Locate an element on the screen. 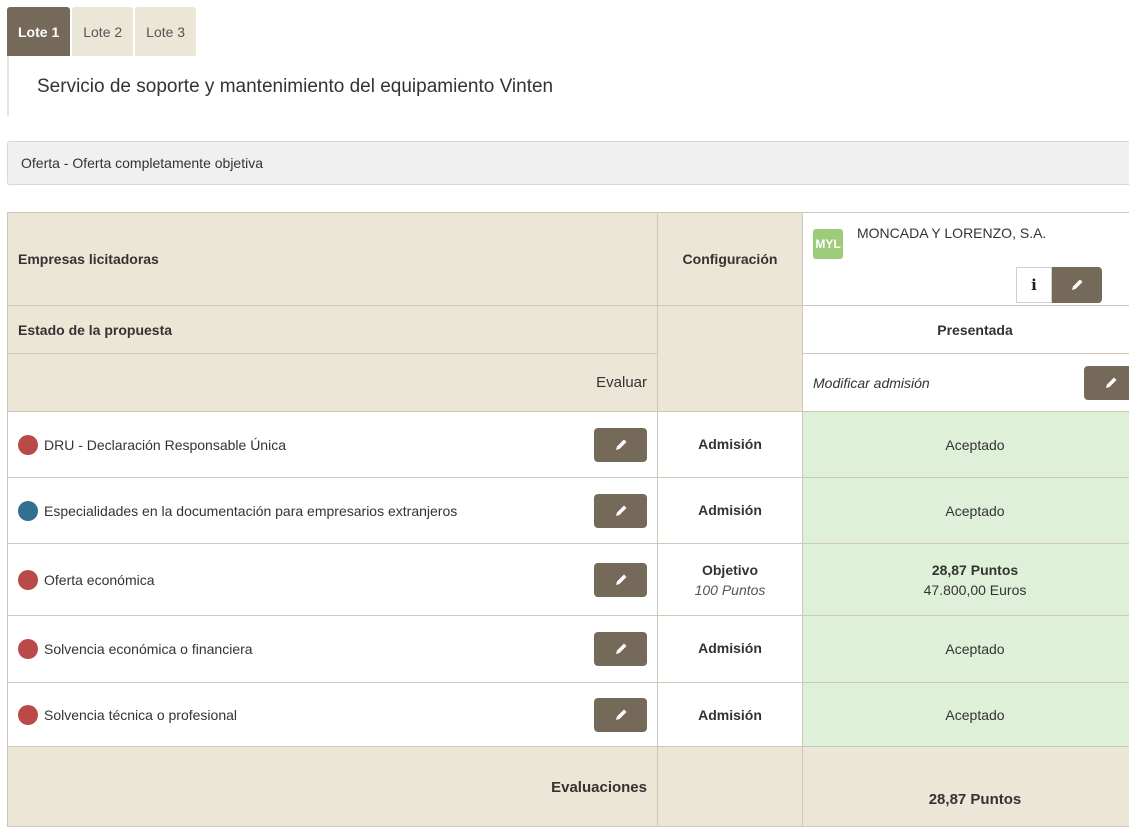 Image resolution: width=1129 pixels, height=827 pixels. offer-bar: Oferta - Oferta completamente objetiva is located at coordinates (568, 163).